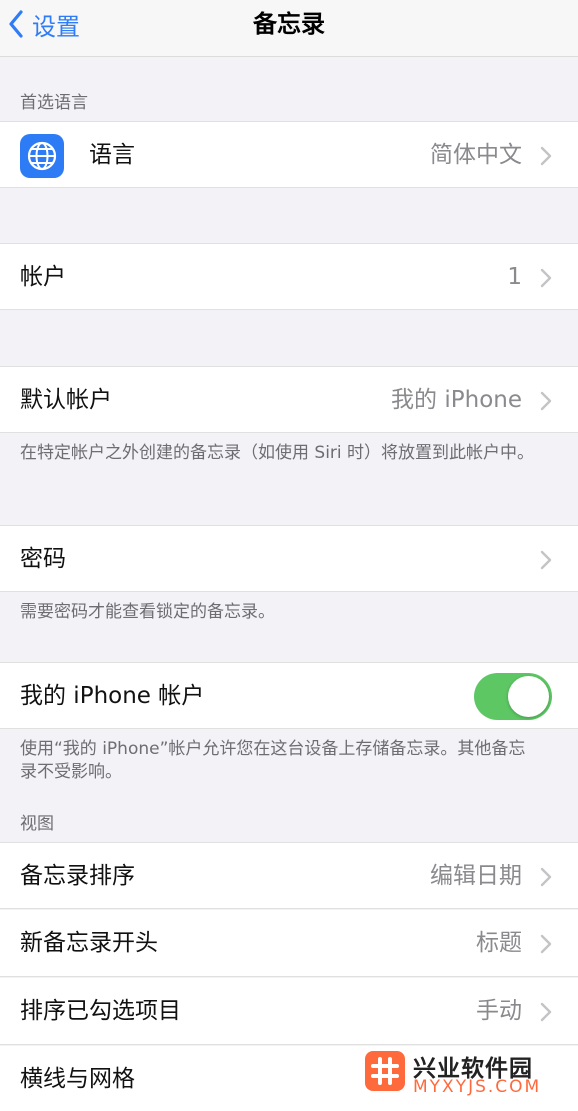  What do you see at coordinates (456, 400) in the screenshot?
I see `default-account-value: 我的 iPhone` at bounding box center [456, 400].